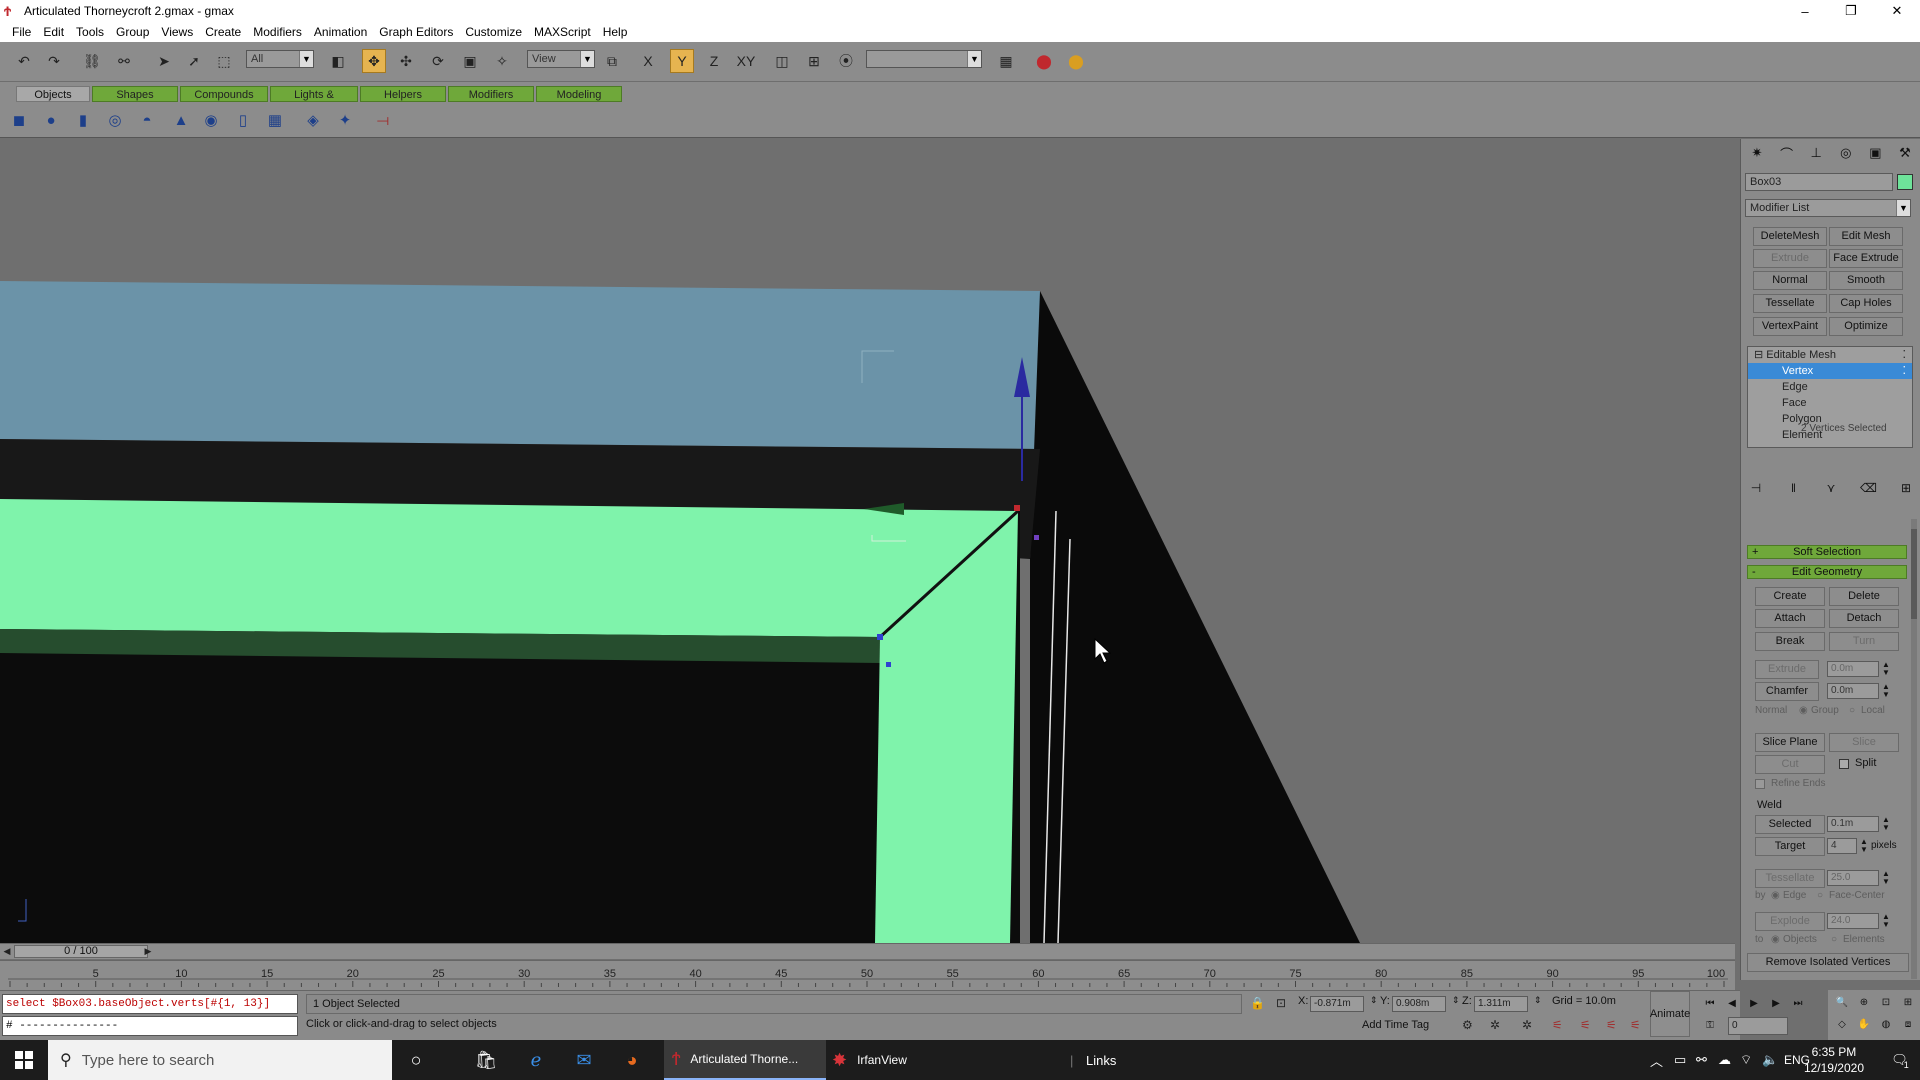 This screenshot has width=1920, height=1080. I want to click on menu-edit: Edit, so click(53, 32).